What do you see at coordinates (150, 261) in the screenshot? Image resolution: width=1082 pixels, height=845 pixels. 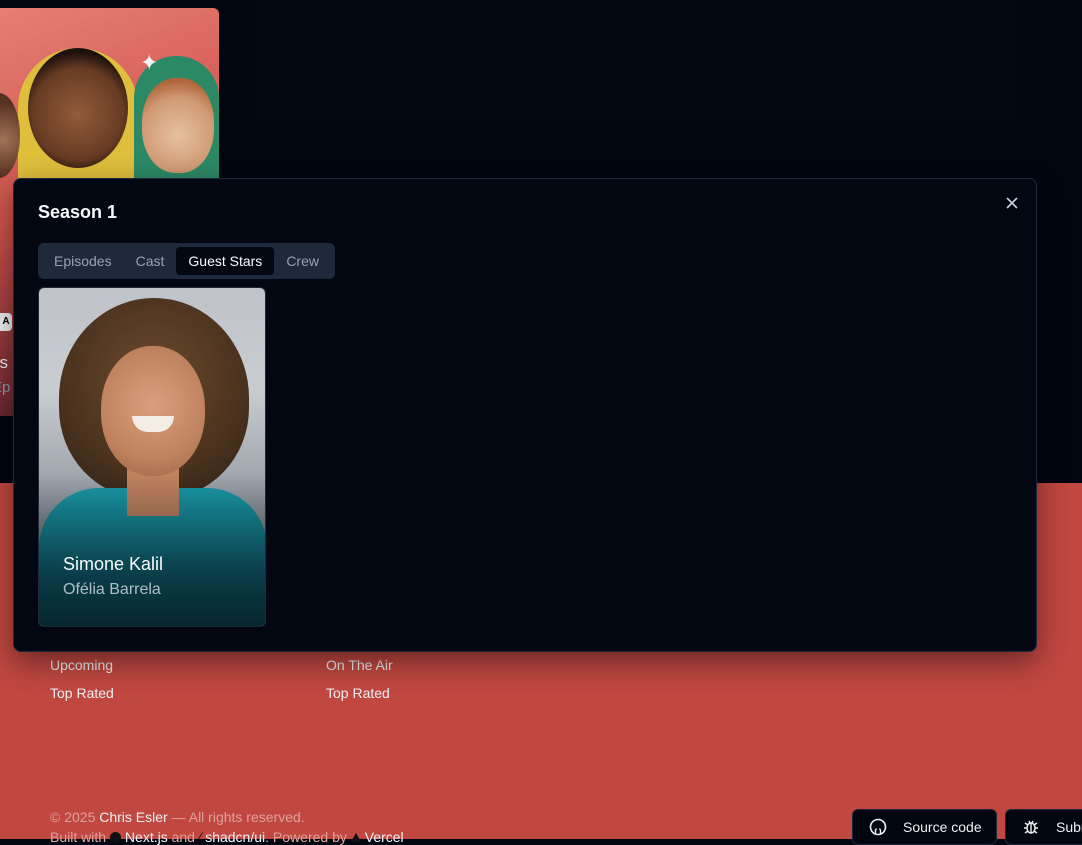 I see `tab-cast: Cast` at bounding box center [150, 261].